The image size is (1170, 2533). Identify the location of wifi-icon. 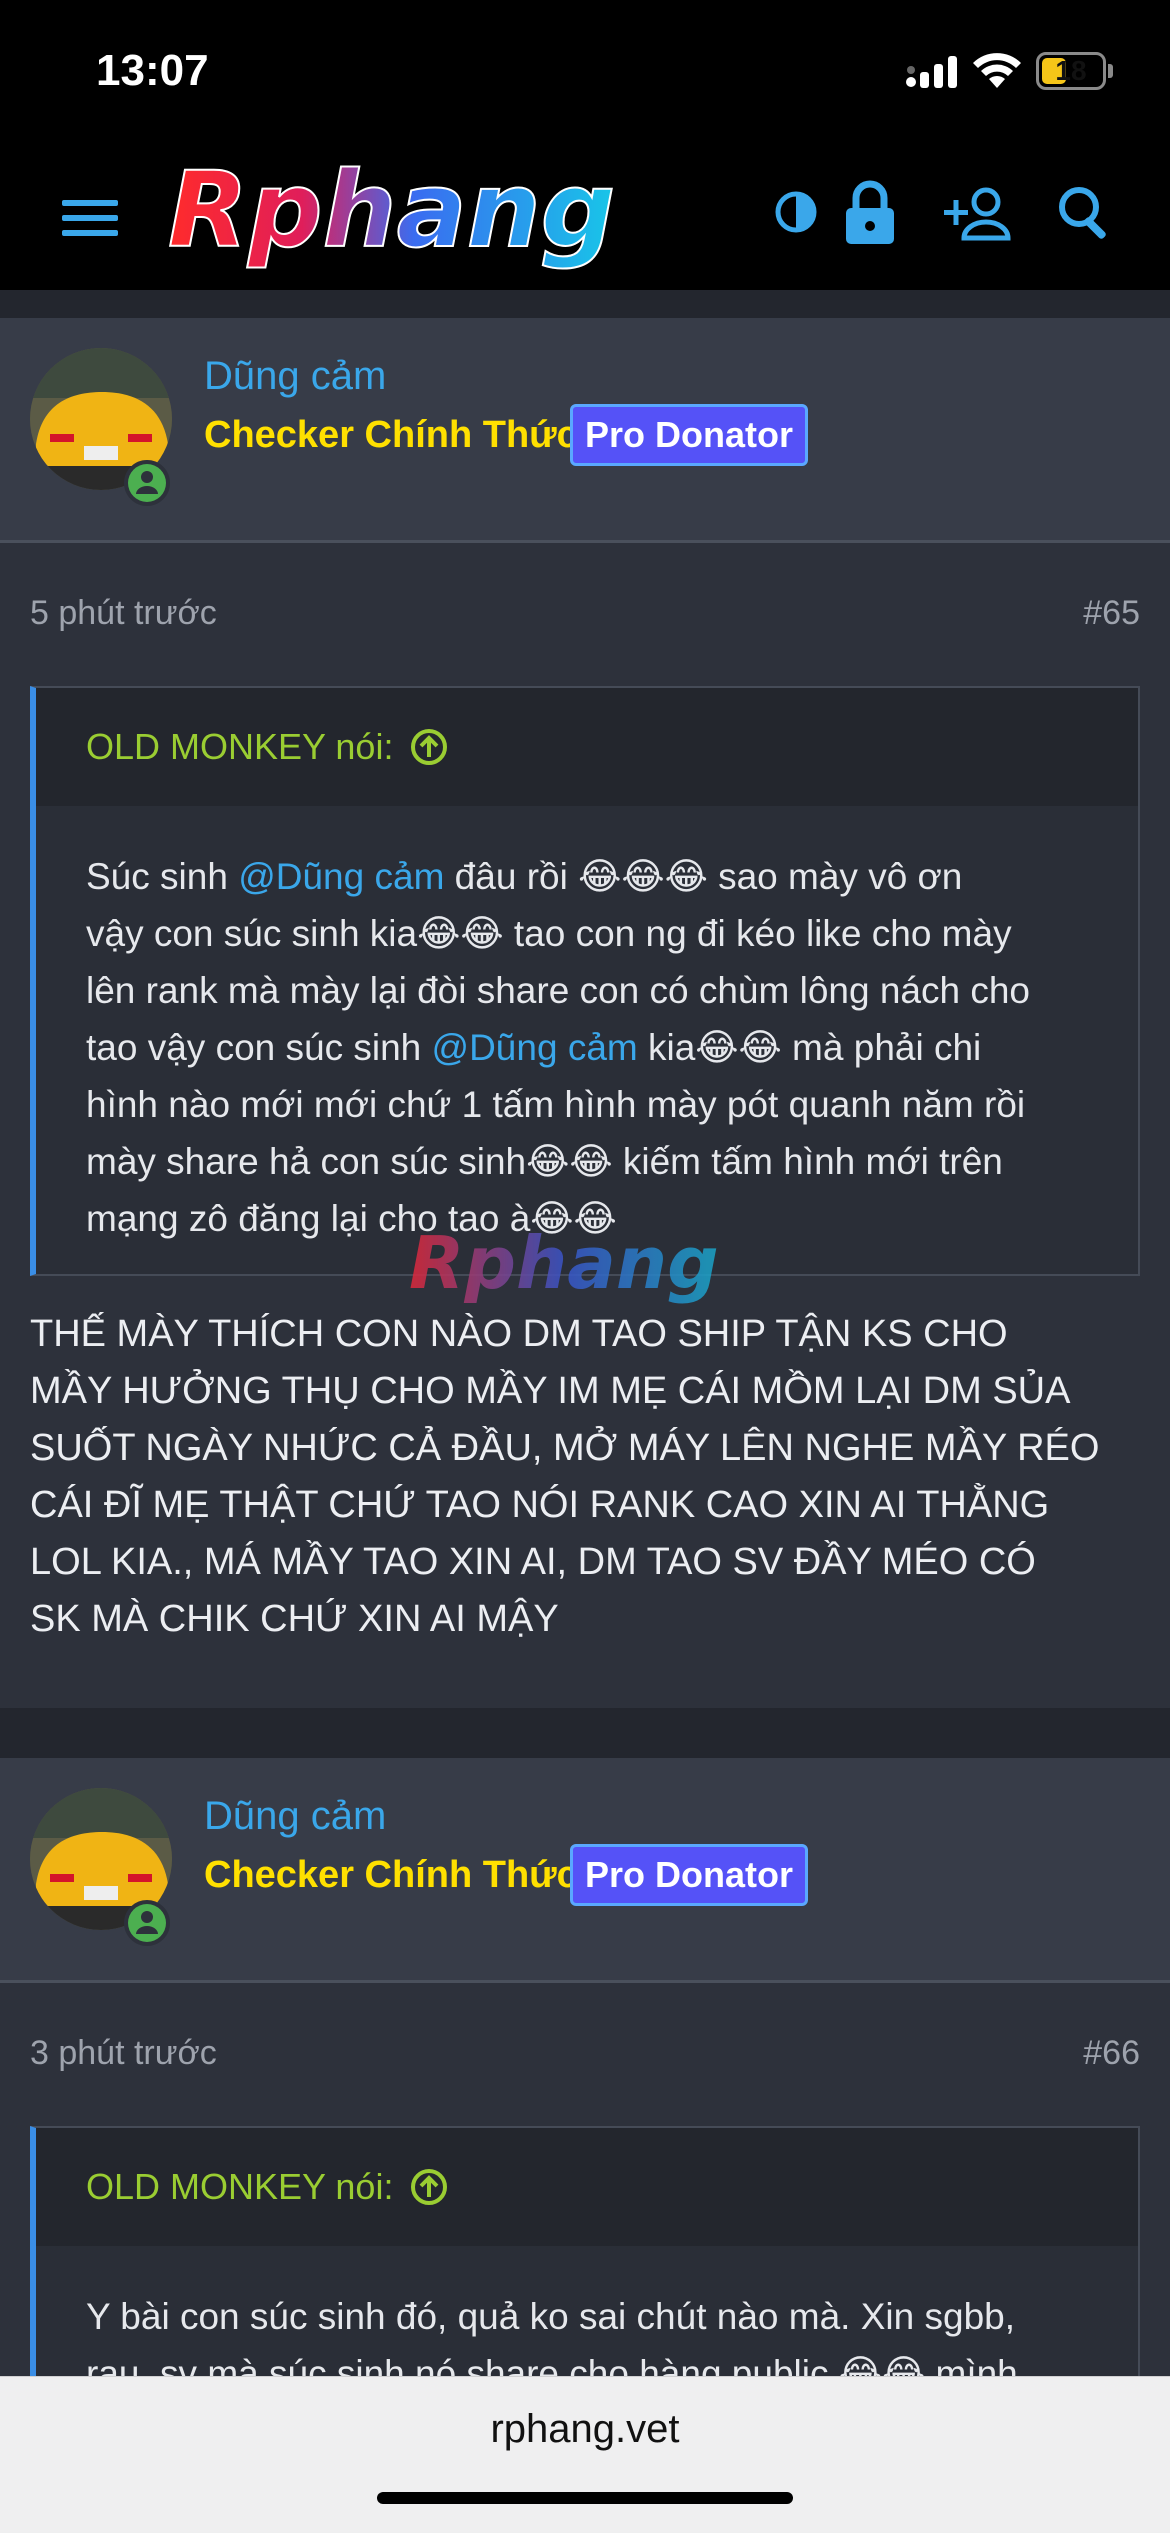
(997, 70).